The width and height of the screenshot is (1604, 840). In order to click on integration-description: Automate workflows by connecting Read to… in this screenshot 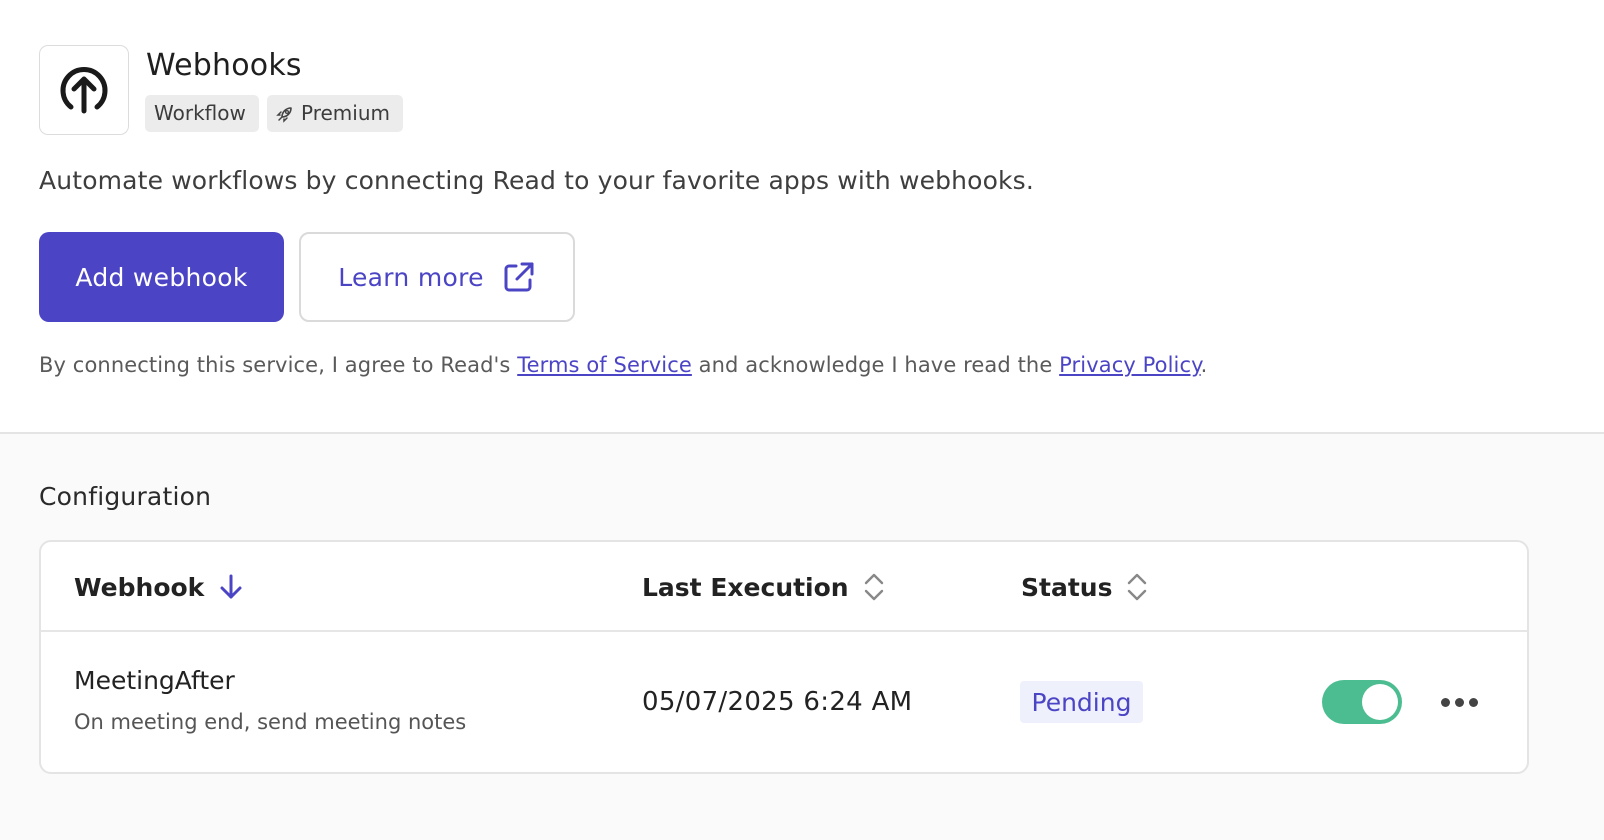, I will do `click(536, 180)`.